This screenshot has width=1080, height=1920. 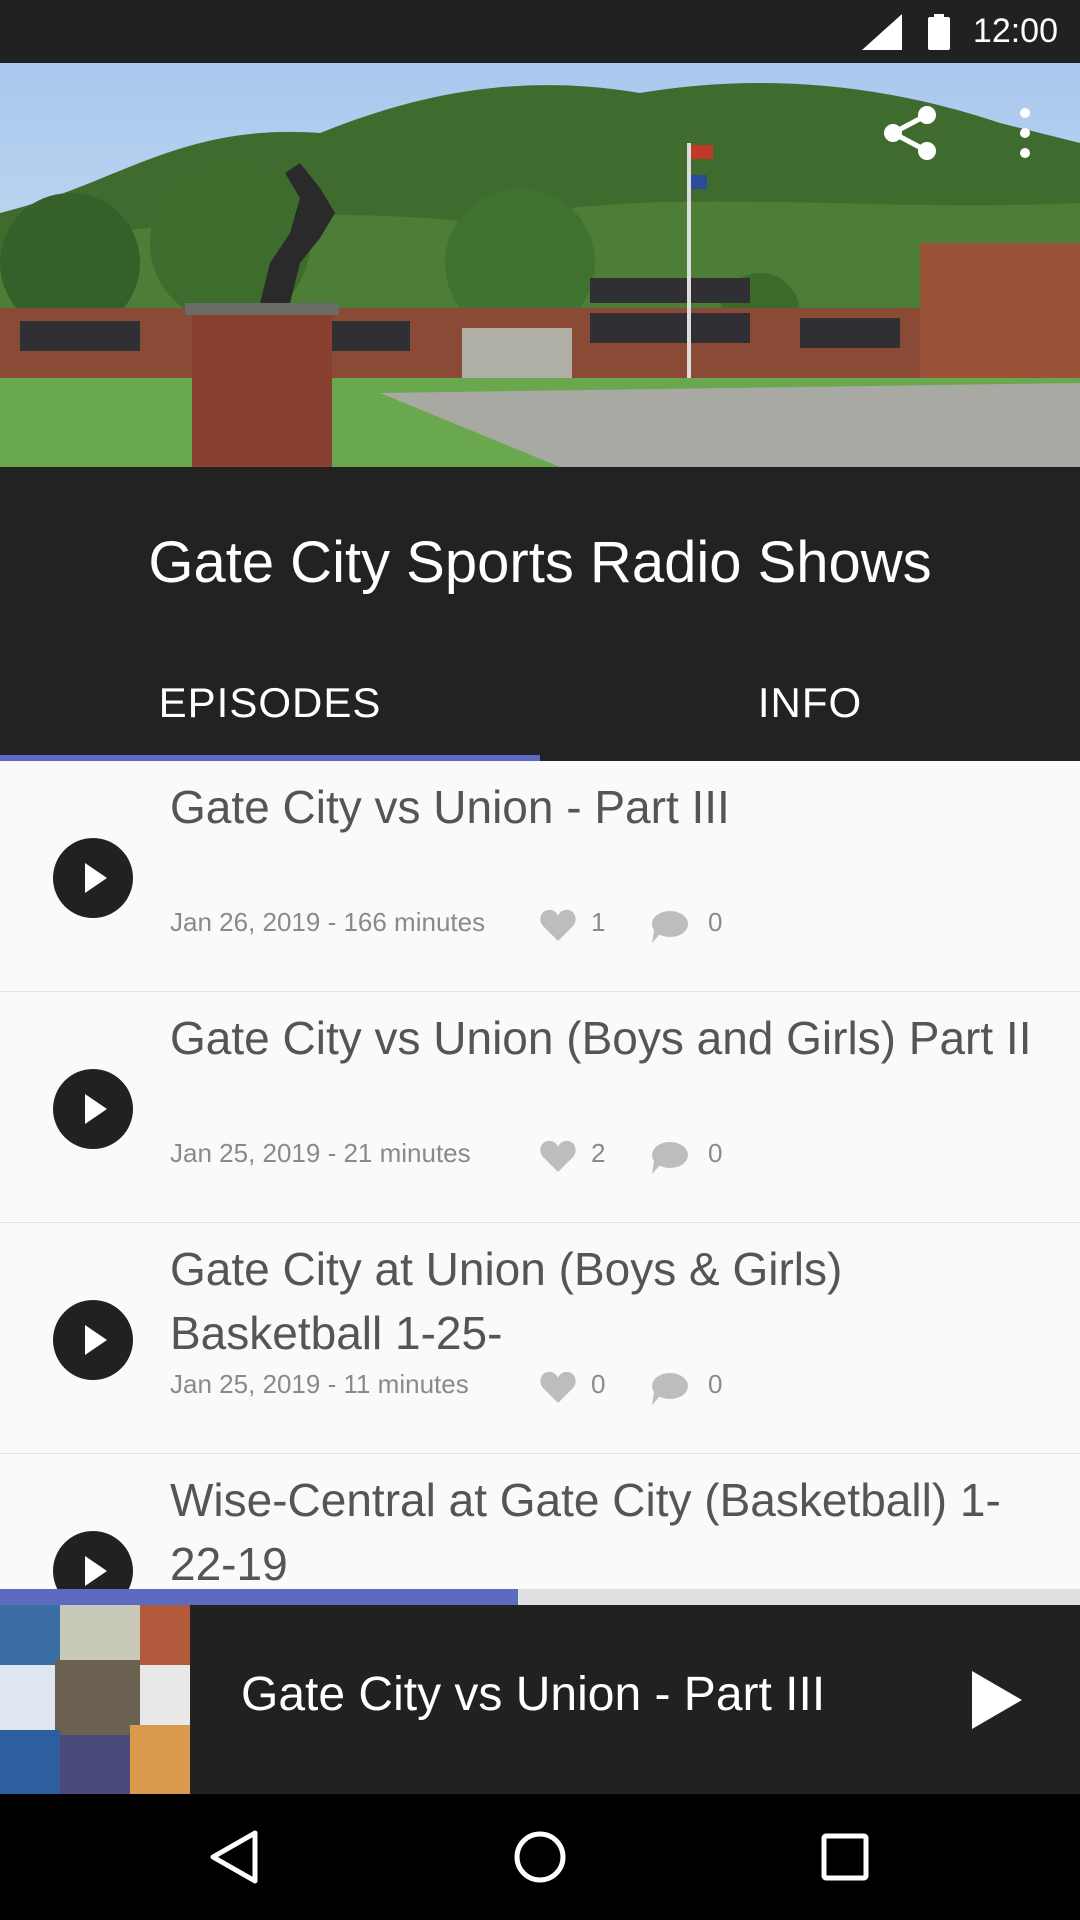 What do you see at coordinates (598, 1384) in the screenshot?
I see `like-count: 0` at bounding box center [598, 1384].